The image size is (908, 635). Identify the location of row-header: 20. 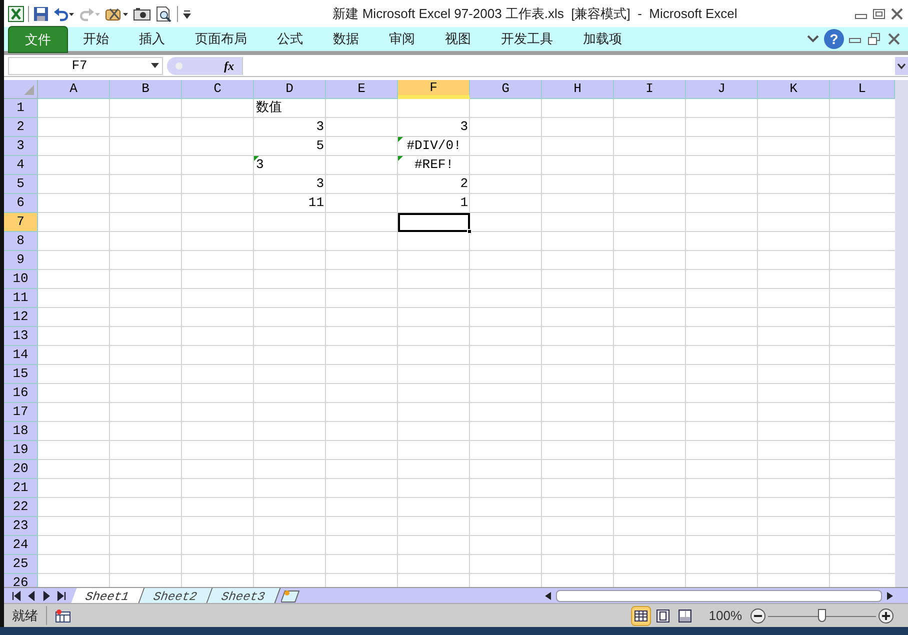
(21, 469).